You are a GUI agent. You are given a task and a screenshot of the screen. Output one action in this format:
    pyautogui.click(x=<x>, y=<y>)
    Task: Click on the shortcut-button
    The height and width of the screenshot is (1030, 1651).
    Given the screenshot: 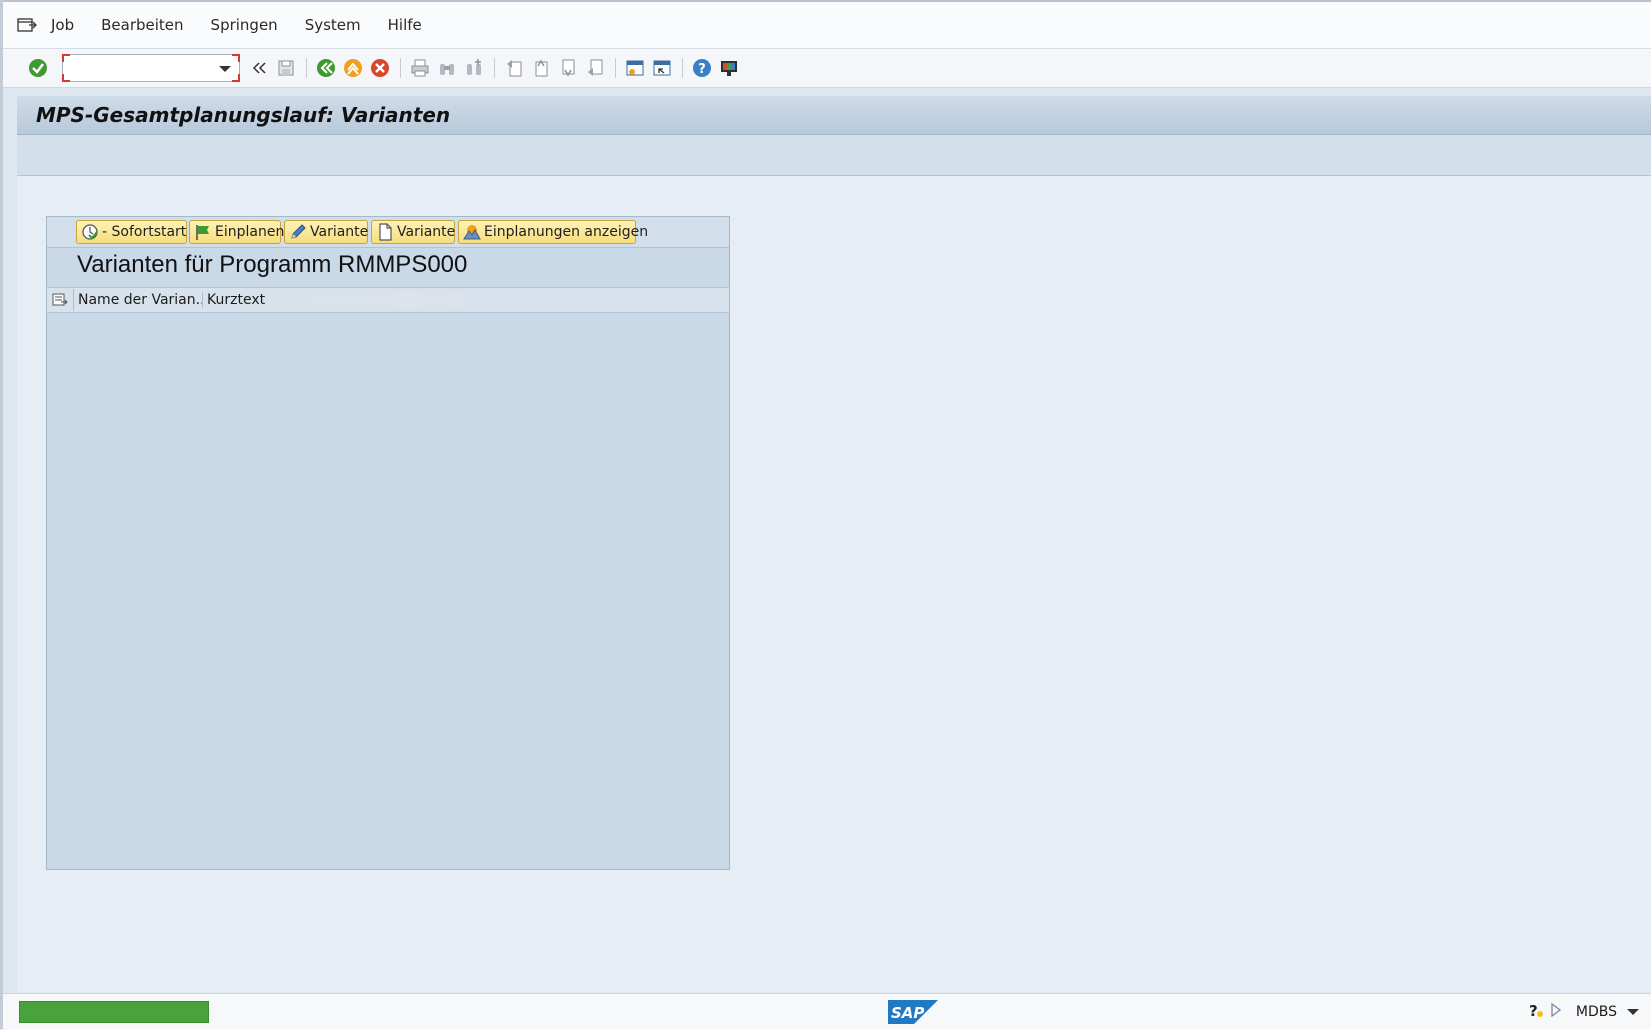 What is the action you would take?
    pyautogui.click(x=662, y=68)
    